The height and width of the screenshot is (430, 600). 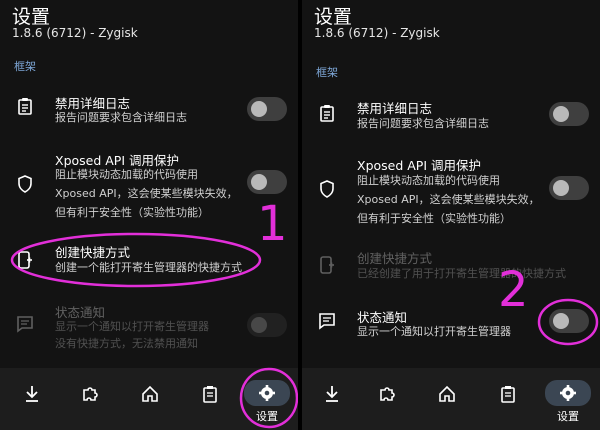 What do you see at coordinates (148, 267) in the screenshot?
I see `setting-description: 创建一个能打开寄生管理器的快捷方式` at bounding box center [148, 267].